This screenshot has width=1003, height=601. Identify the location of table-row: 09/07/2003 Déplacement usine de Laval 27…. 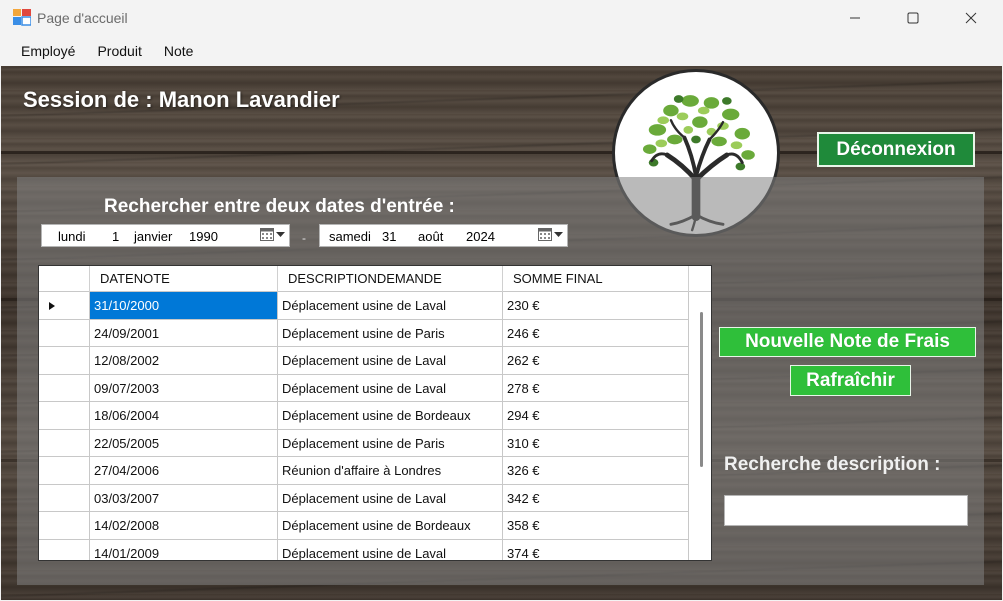
(364, 388).